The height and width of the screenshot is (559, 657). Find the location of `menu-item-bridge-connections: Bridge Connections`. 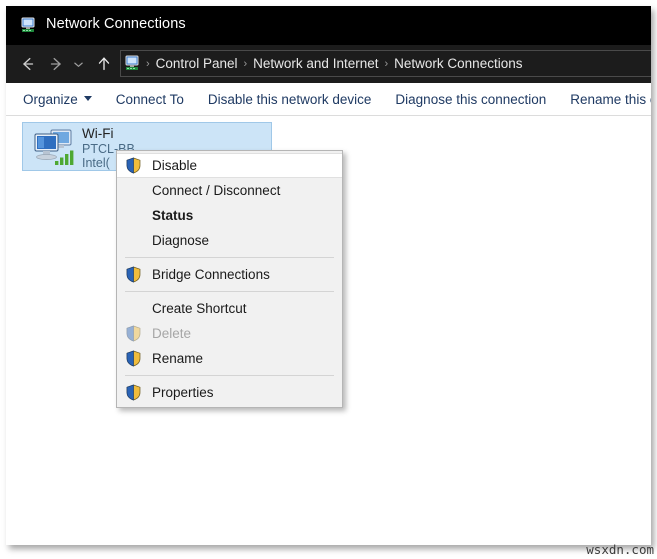

menu-item-bridge-connections: Bridge Connections is located at coordinates (229, 274).